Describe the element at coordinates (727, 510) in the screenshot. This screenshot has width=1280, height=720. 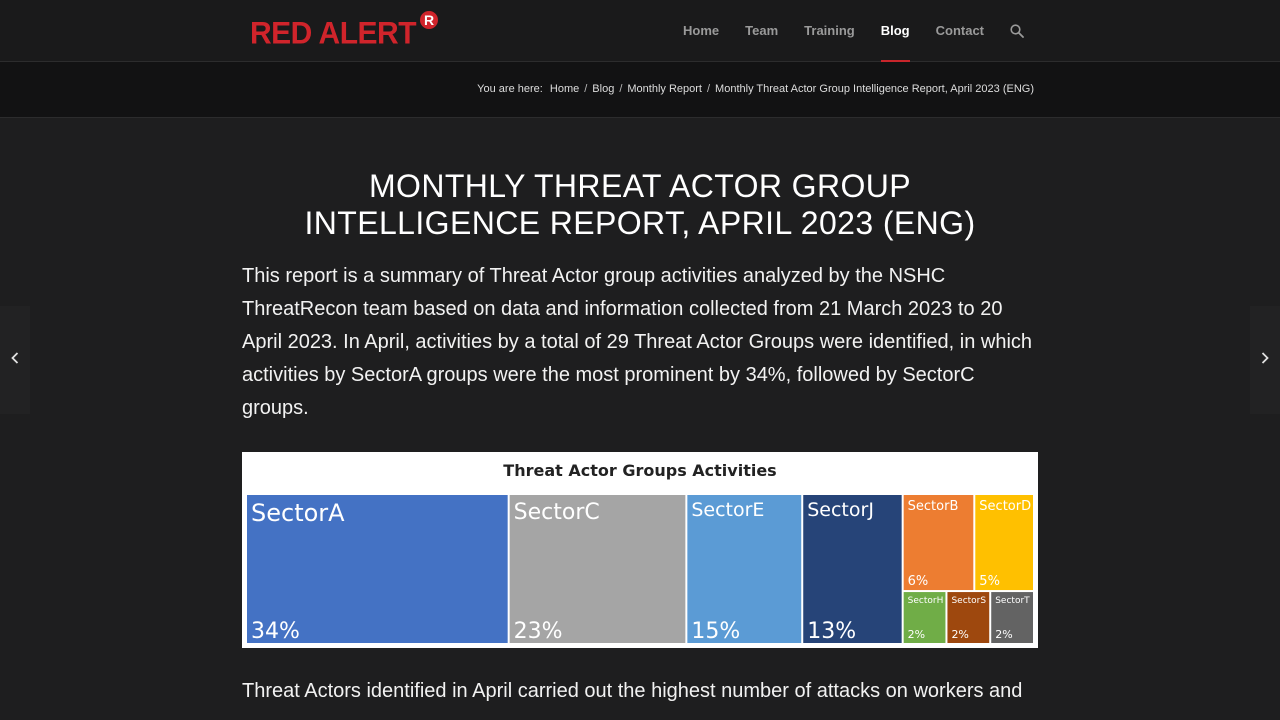
I see `treemap-label-sectore: SectorE` at that location.